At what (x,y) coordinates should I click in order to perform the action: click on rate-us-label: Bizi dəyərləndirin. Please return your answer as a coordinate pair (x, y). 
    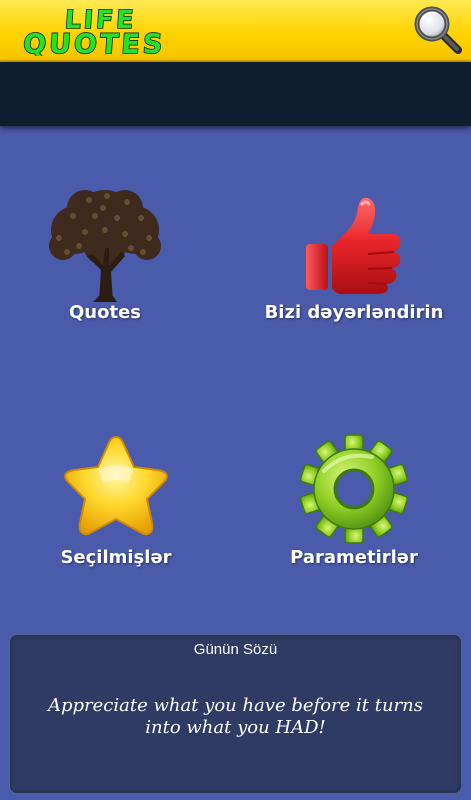
    Looking at the image, I should click on (354, 312).